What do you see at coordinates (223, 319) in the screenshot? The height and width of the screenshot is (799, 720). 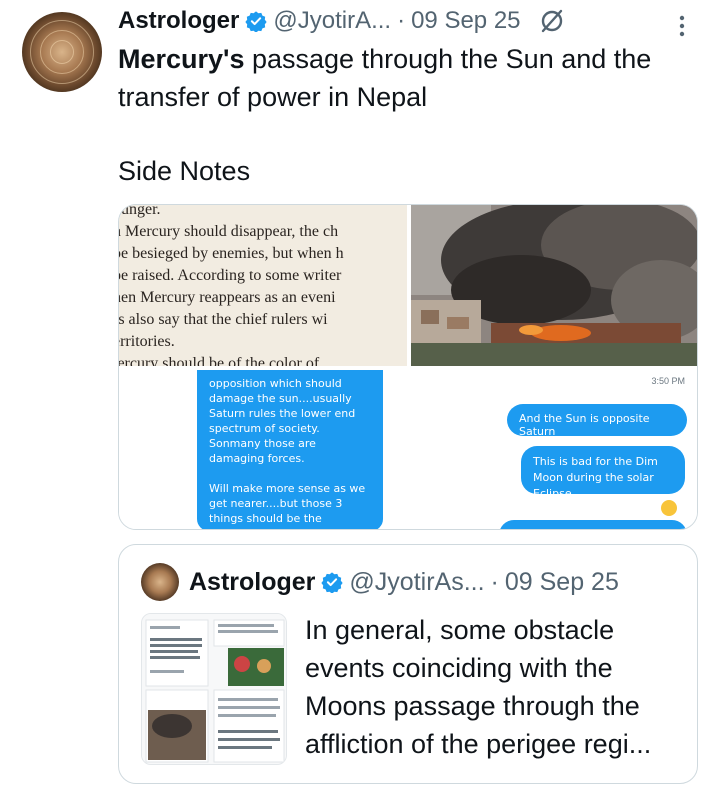 I see `book-line: rs also say that the chief rulers wi` at bounding box center [223, 319].